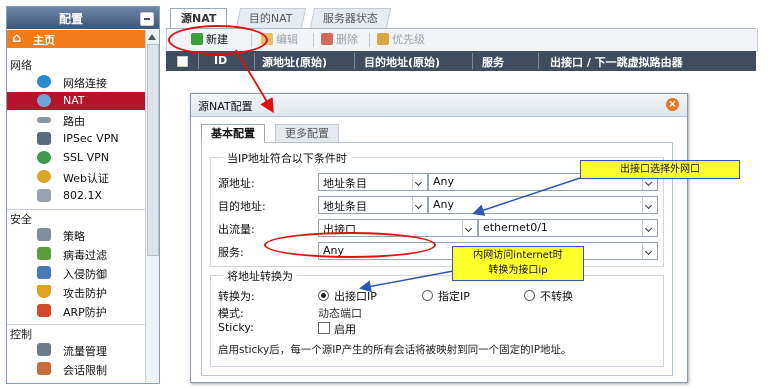 The image size is (768, 388). Describe the element at coordinates (518, 263) in the screenshot. I see `callout-translate: 内网访问internet时 转换为接口ip` at that location.